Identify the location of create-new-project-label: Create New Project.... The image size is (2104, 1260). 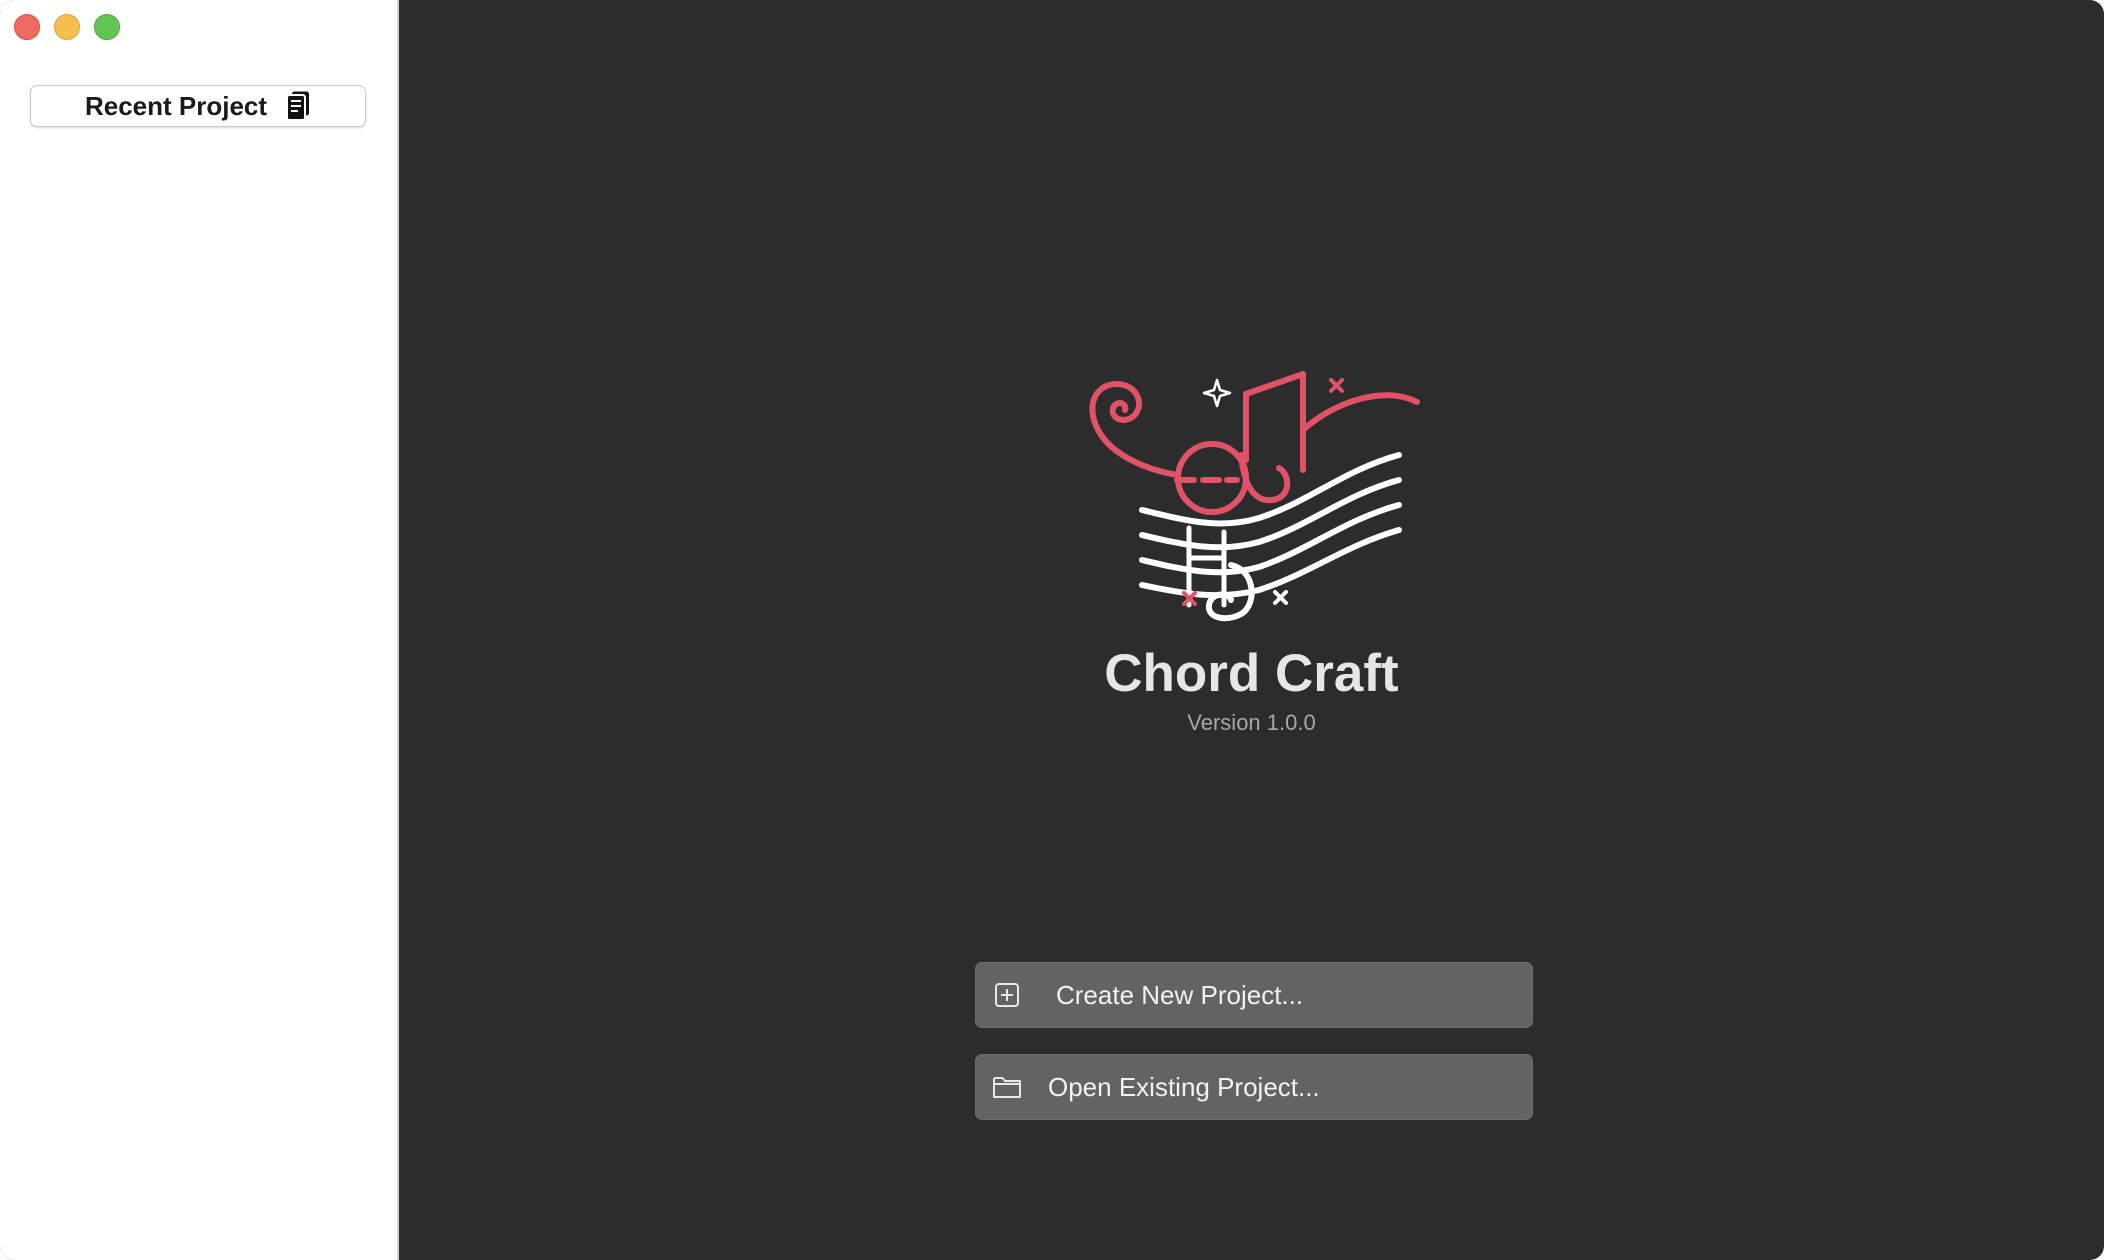
(1180, 994).